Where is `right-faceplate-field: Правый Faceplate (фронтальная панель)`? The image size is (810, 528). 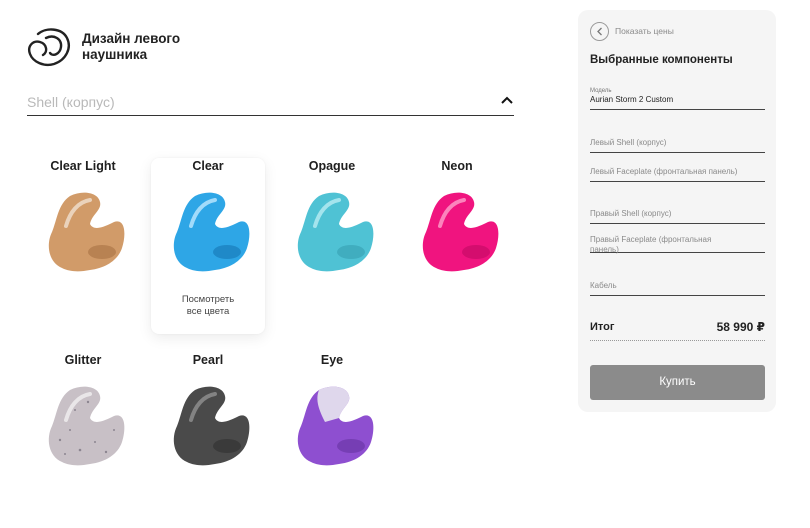
right-faceplate-field: Правый Faceplate (фронтальная панель) is located at coordinates (677, 243).